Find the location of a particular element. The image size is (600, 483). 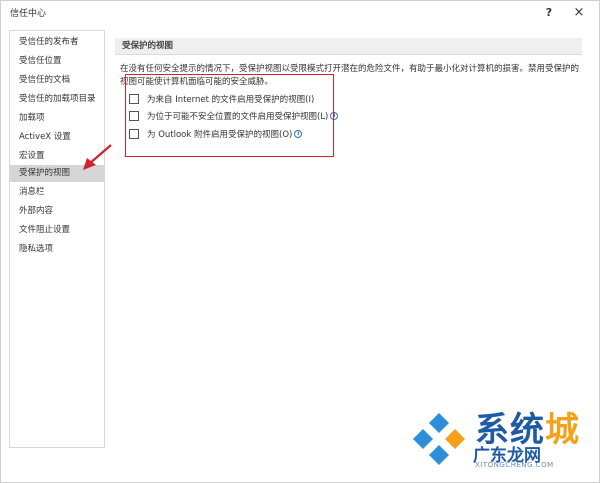

title-bar: 信任中心 ? × is located at coordinates (300, 12).